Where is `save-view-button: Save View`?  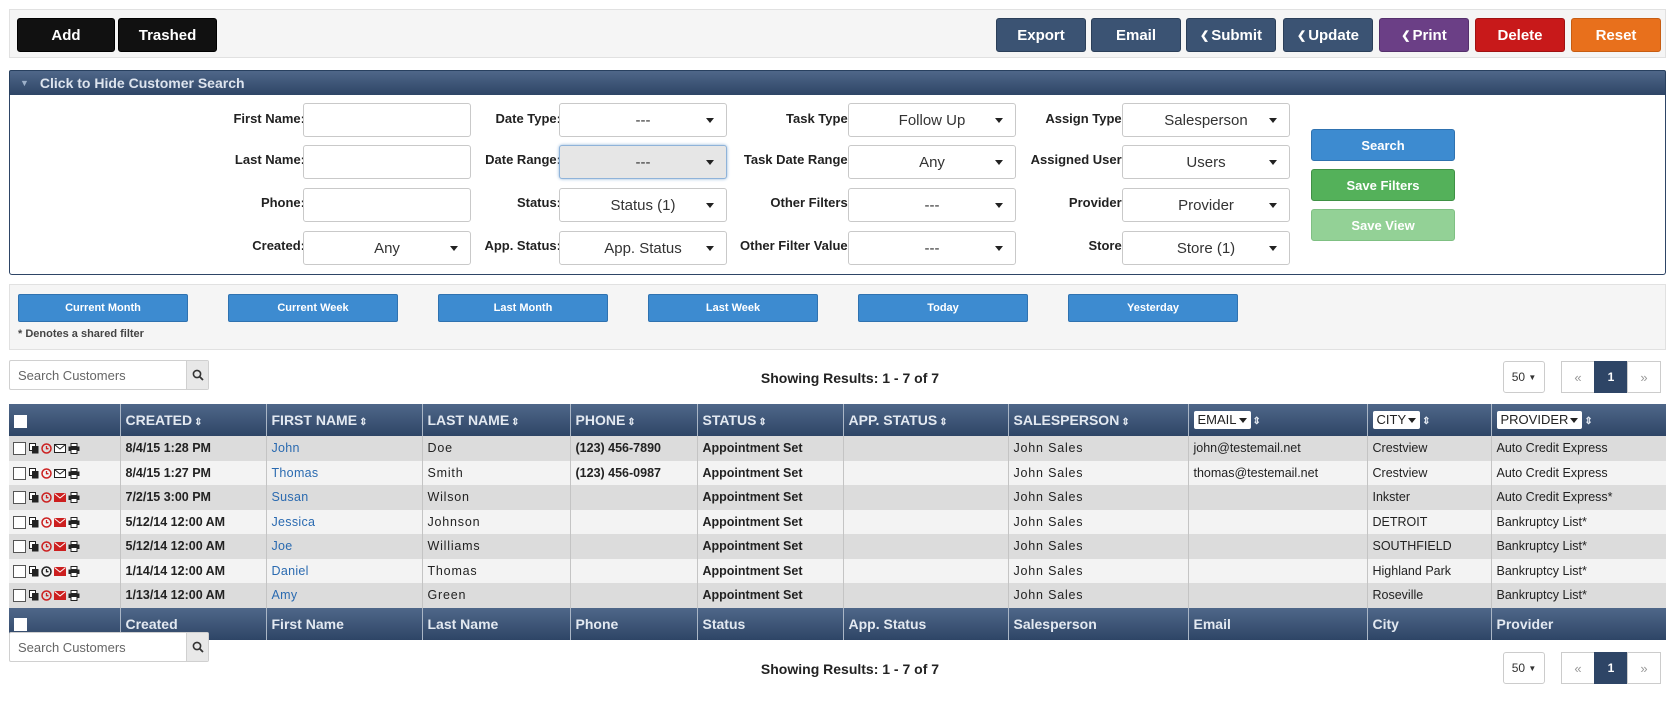 save-view-button: Save View is located at coordinates (1383, 225).